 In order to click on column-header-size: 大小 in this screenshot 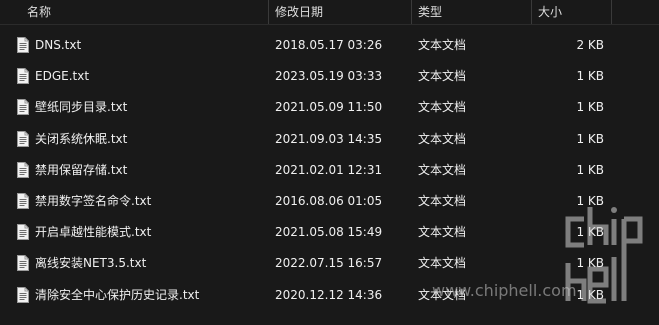, I will do `click(571, 12)`.